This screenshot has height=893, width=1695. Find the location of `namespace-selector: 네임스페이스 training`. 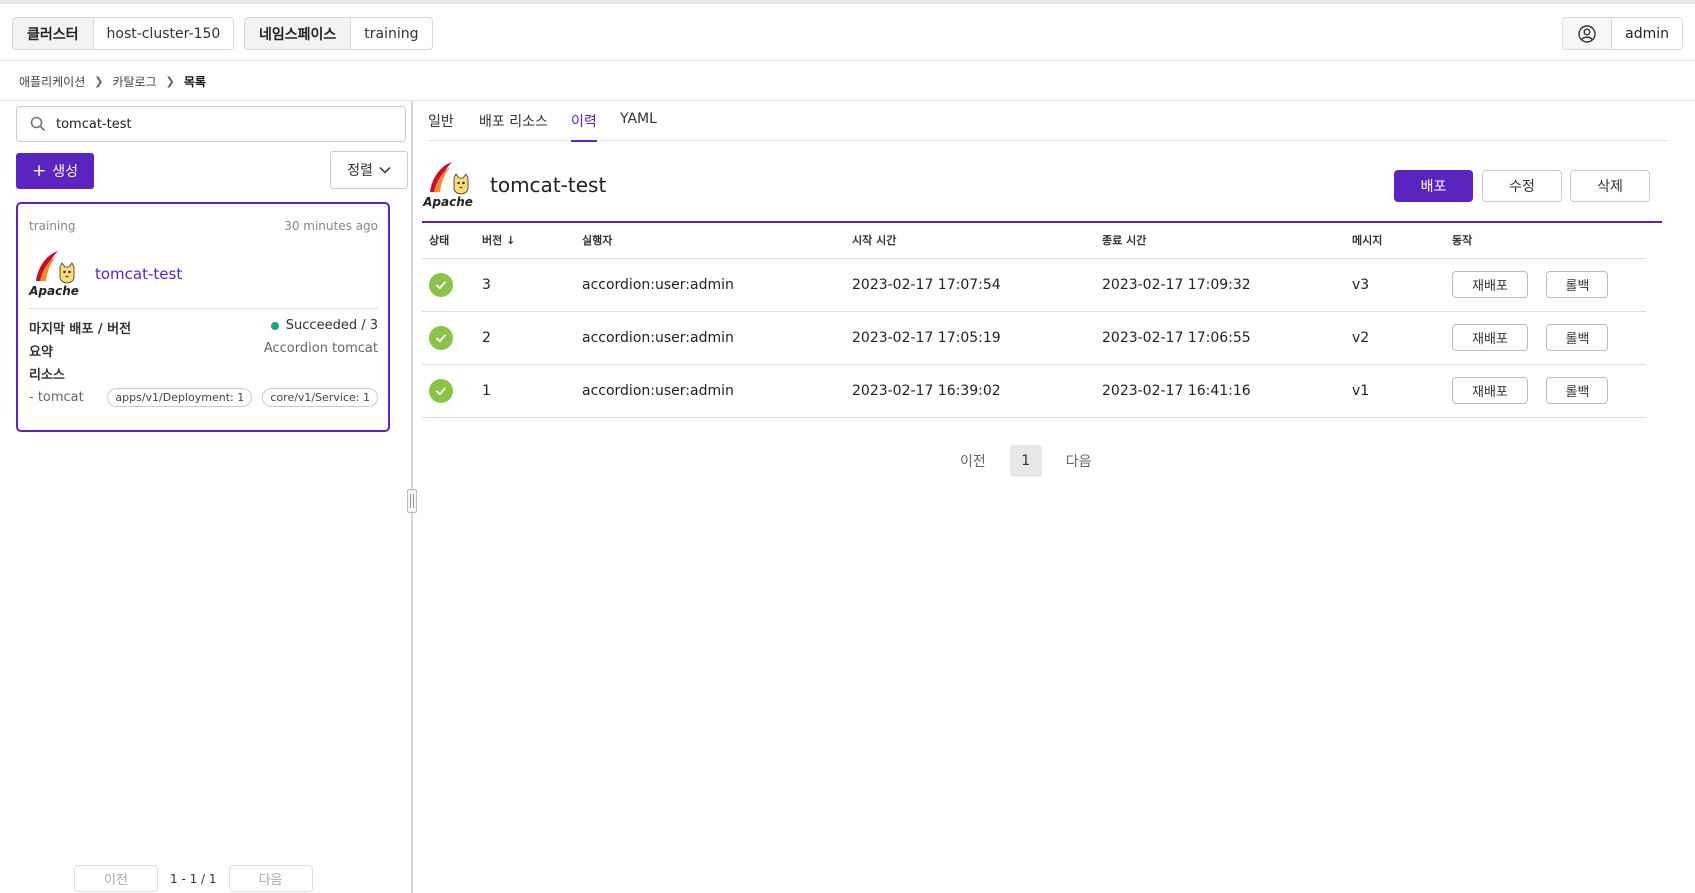

namespace-selector: 네임스페이스 training is located at coordinates (338, 33).